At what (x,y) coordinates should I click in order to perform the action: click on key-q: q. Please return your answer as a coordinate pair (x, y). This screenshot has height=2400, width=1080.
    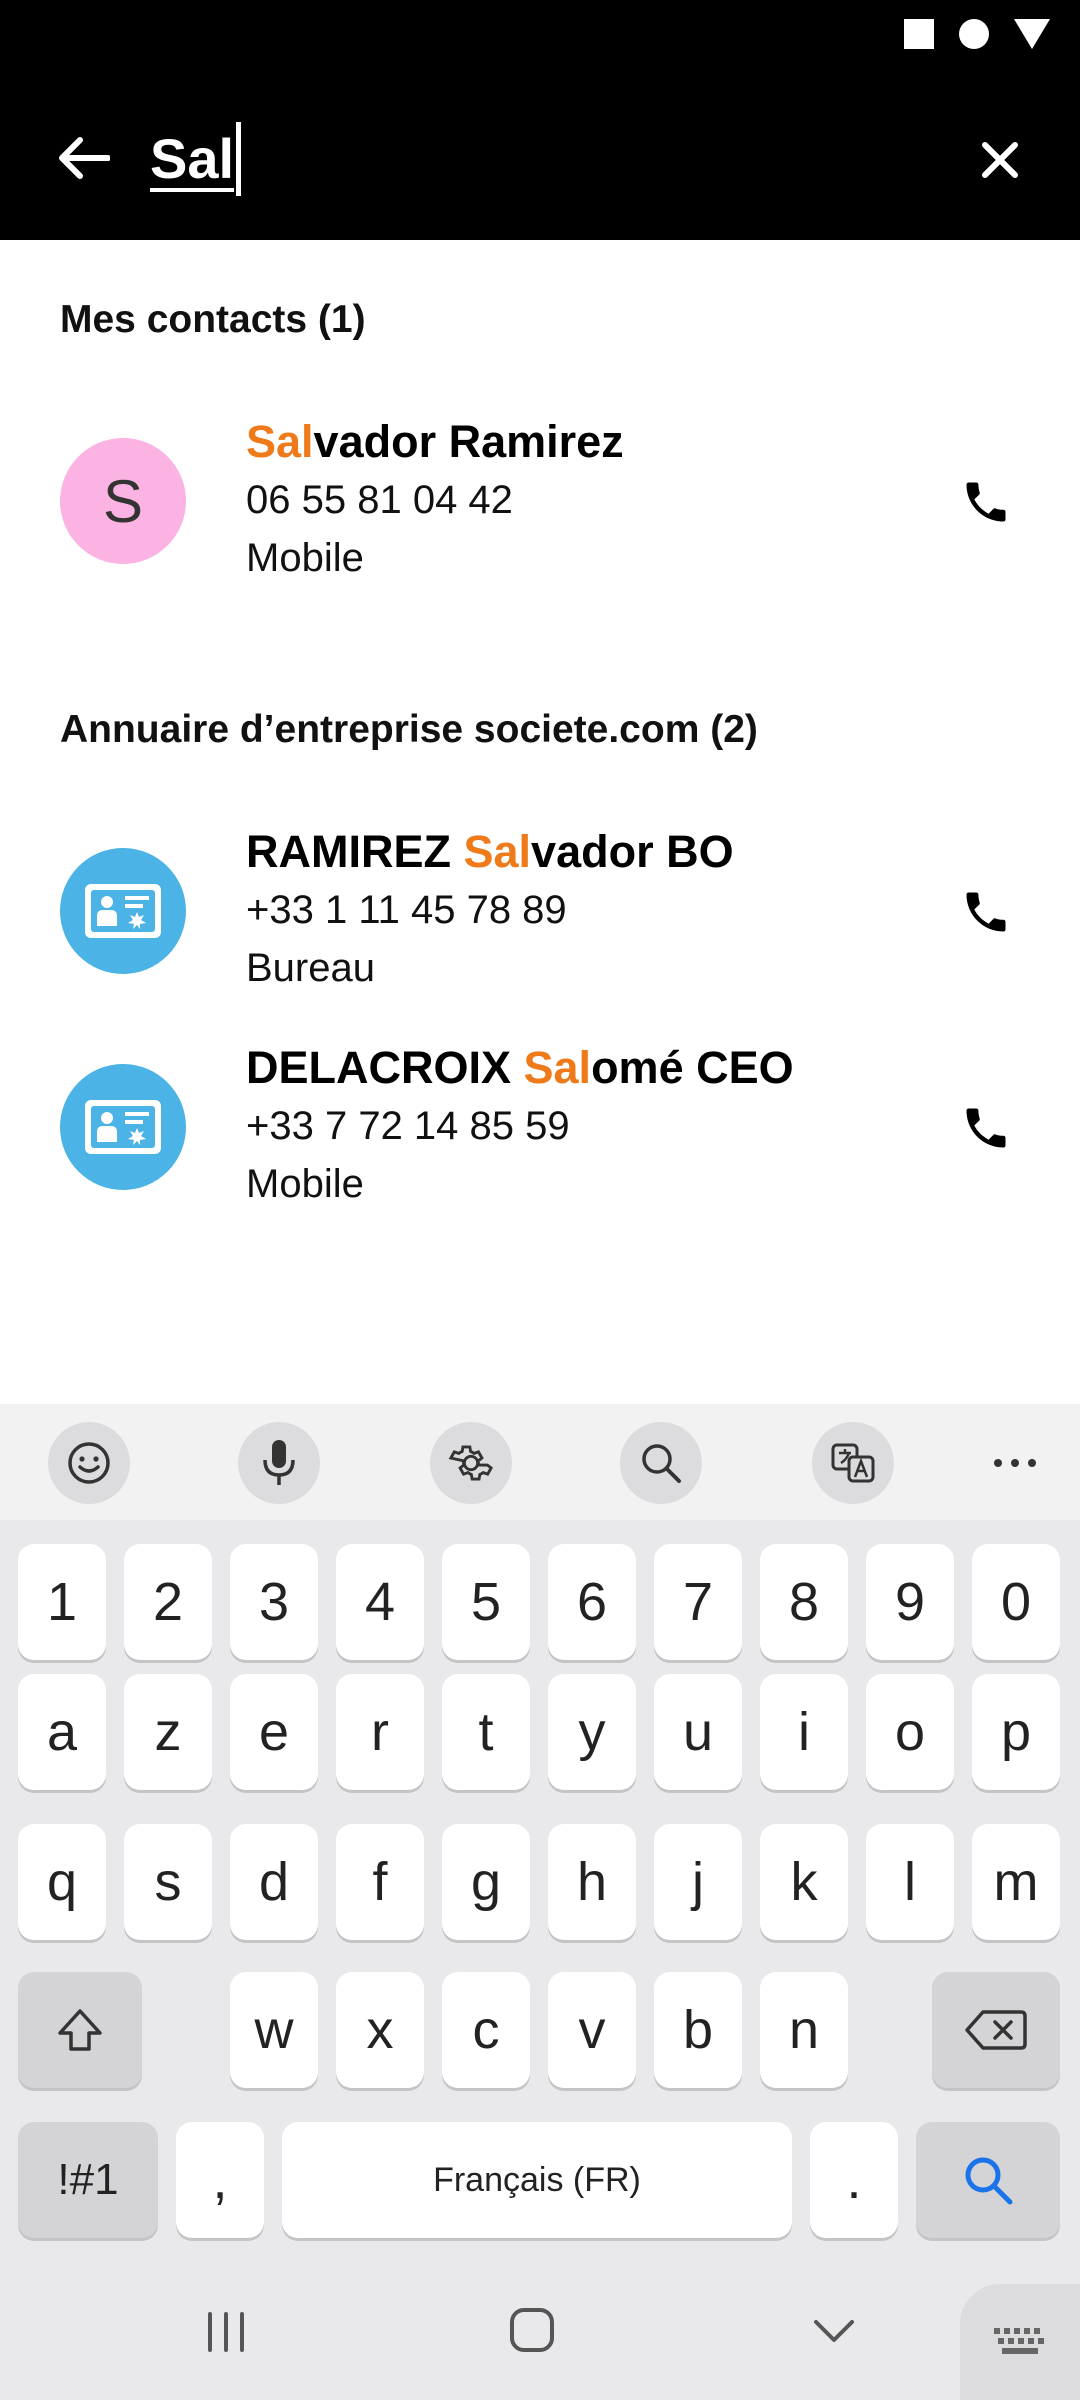
    Looking at the image, I should click on (62, 1882).